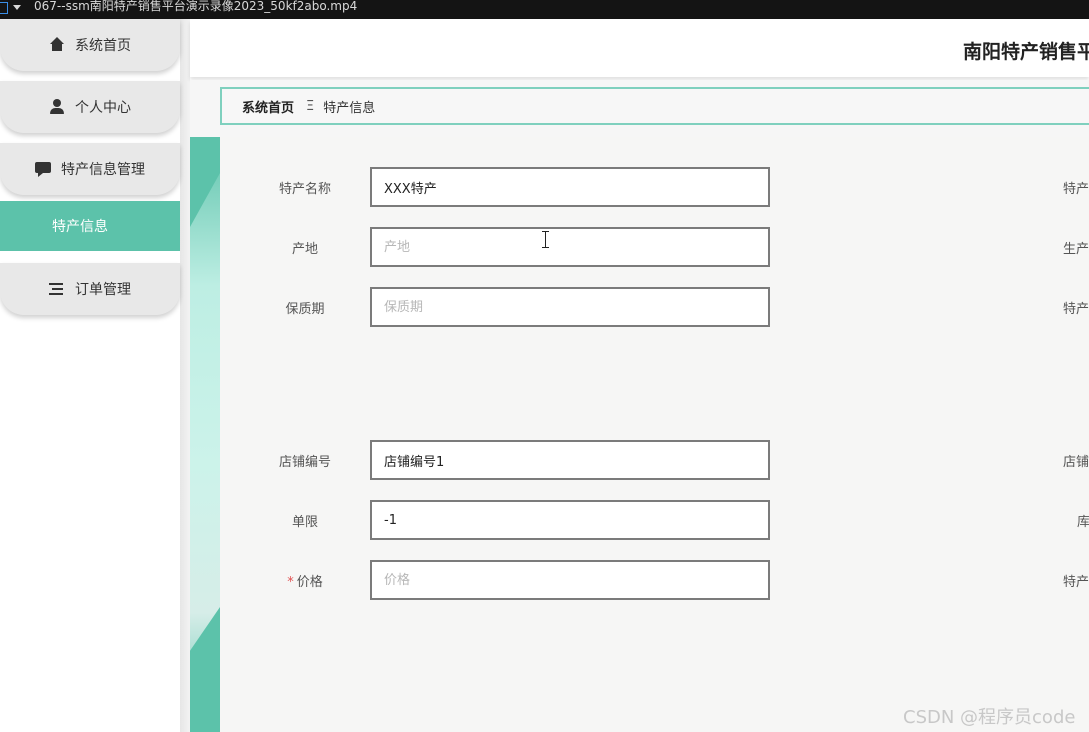  What do you see at coordinates (57, 289) in the screenshot?
I see `list-icon` at bounding box center [57, 289].